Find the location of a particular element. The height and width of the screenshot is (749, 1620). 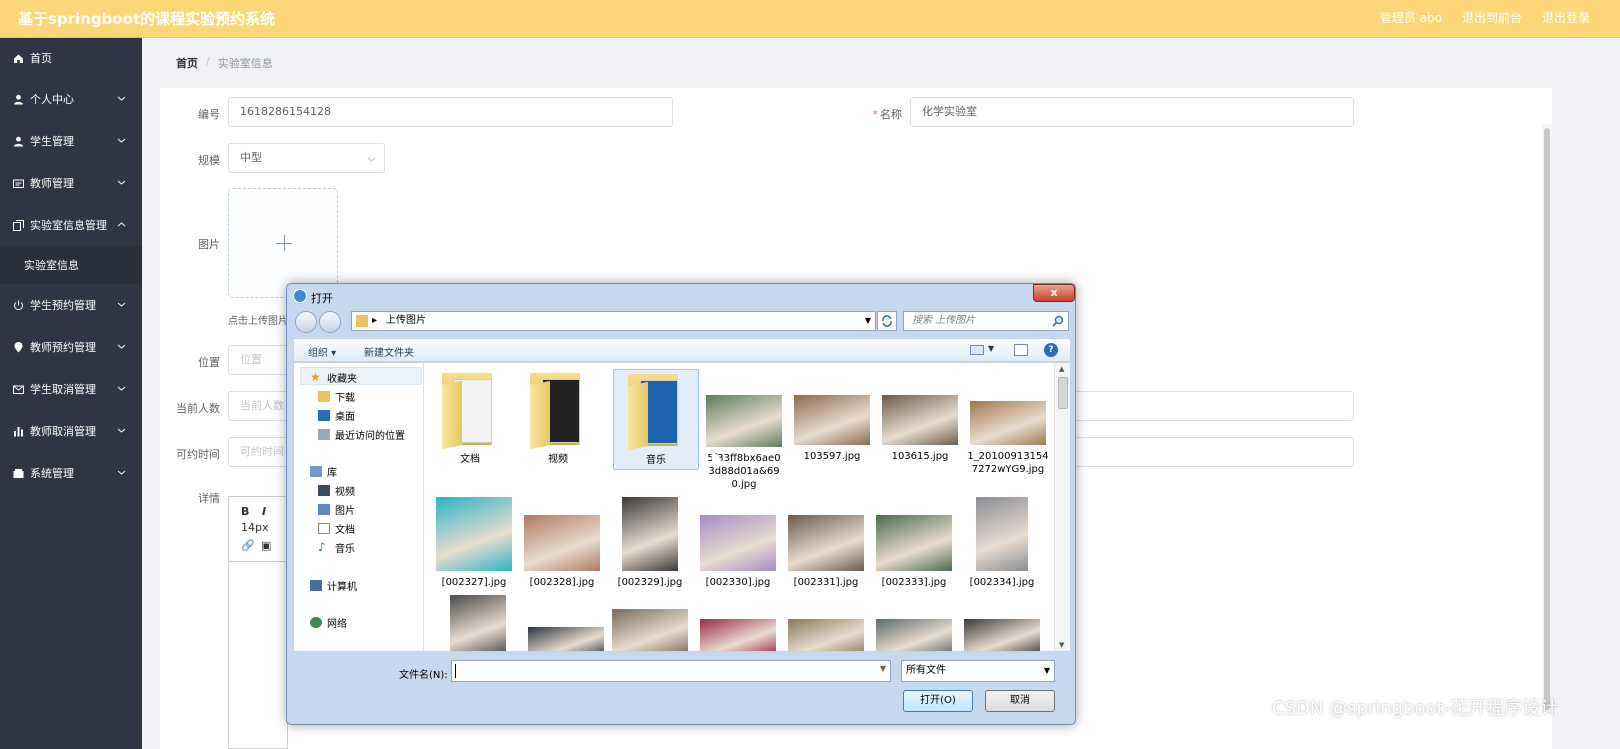

exit-to-front-link: 退出到前台 is located at coordinates (1492, 17).